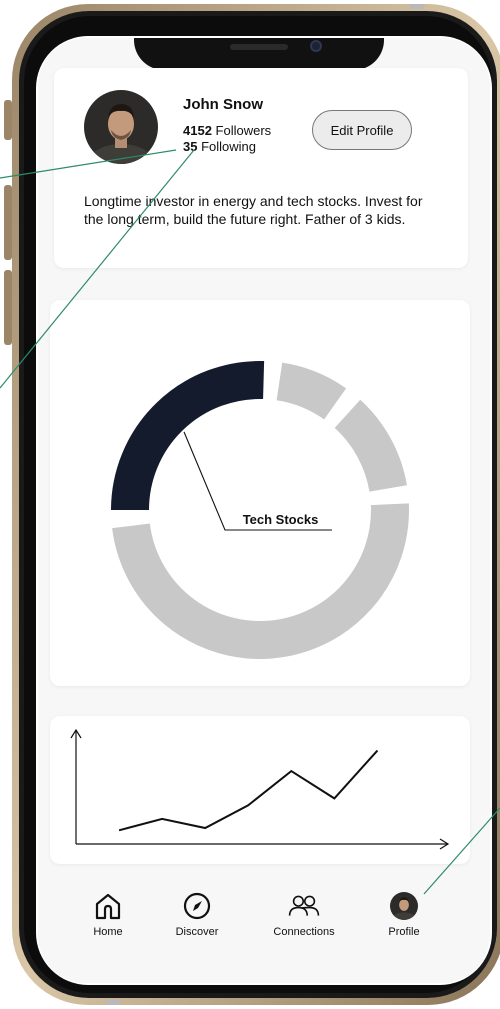  Describe the element at coordinates (197, 932) in the screenshot. I see `nav-discover-label: Discover` at that location.